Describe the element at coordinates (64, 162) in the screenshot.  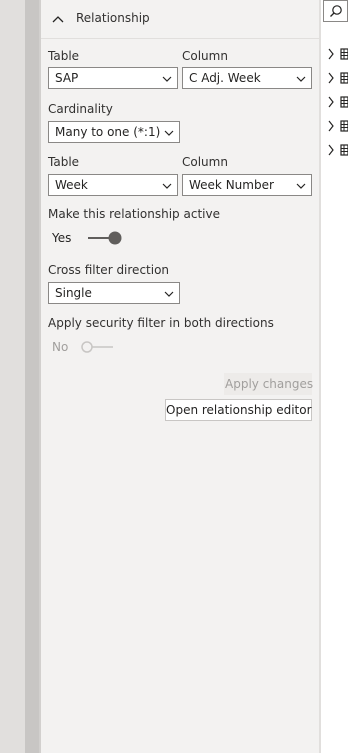
I see `to-table-label: Table` at that location.